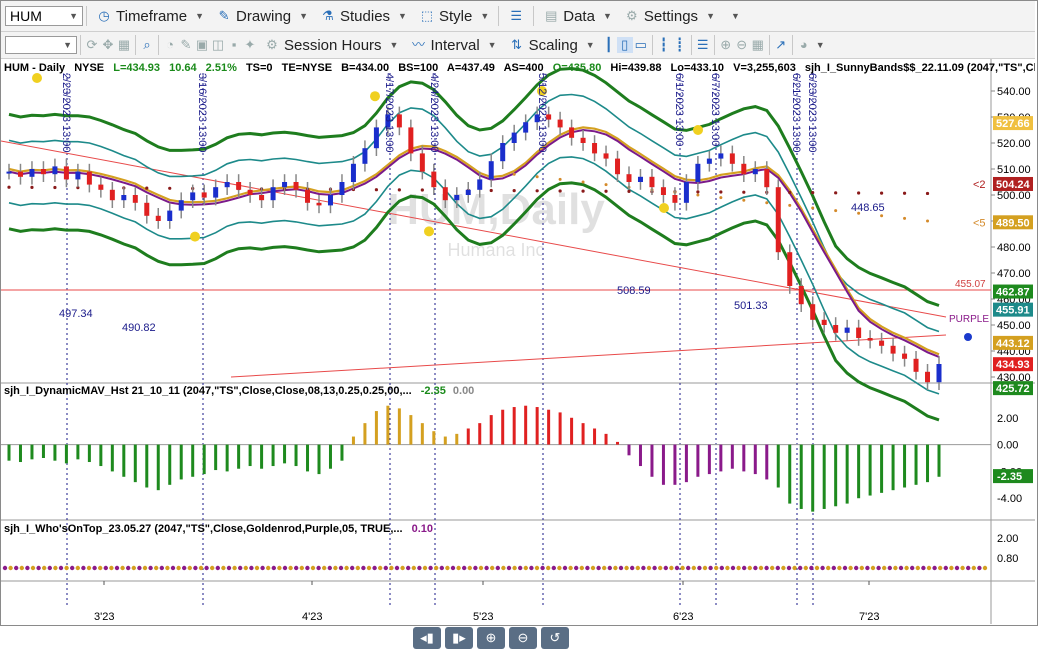 The height and width of the screenshot is (649, 1038). What do you see at coordinates (262, 16) in the screenshot?
I see `drawing-button: ✎ Drawing ▼` at bounding box center [262, 16].